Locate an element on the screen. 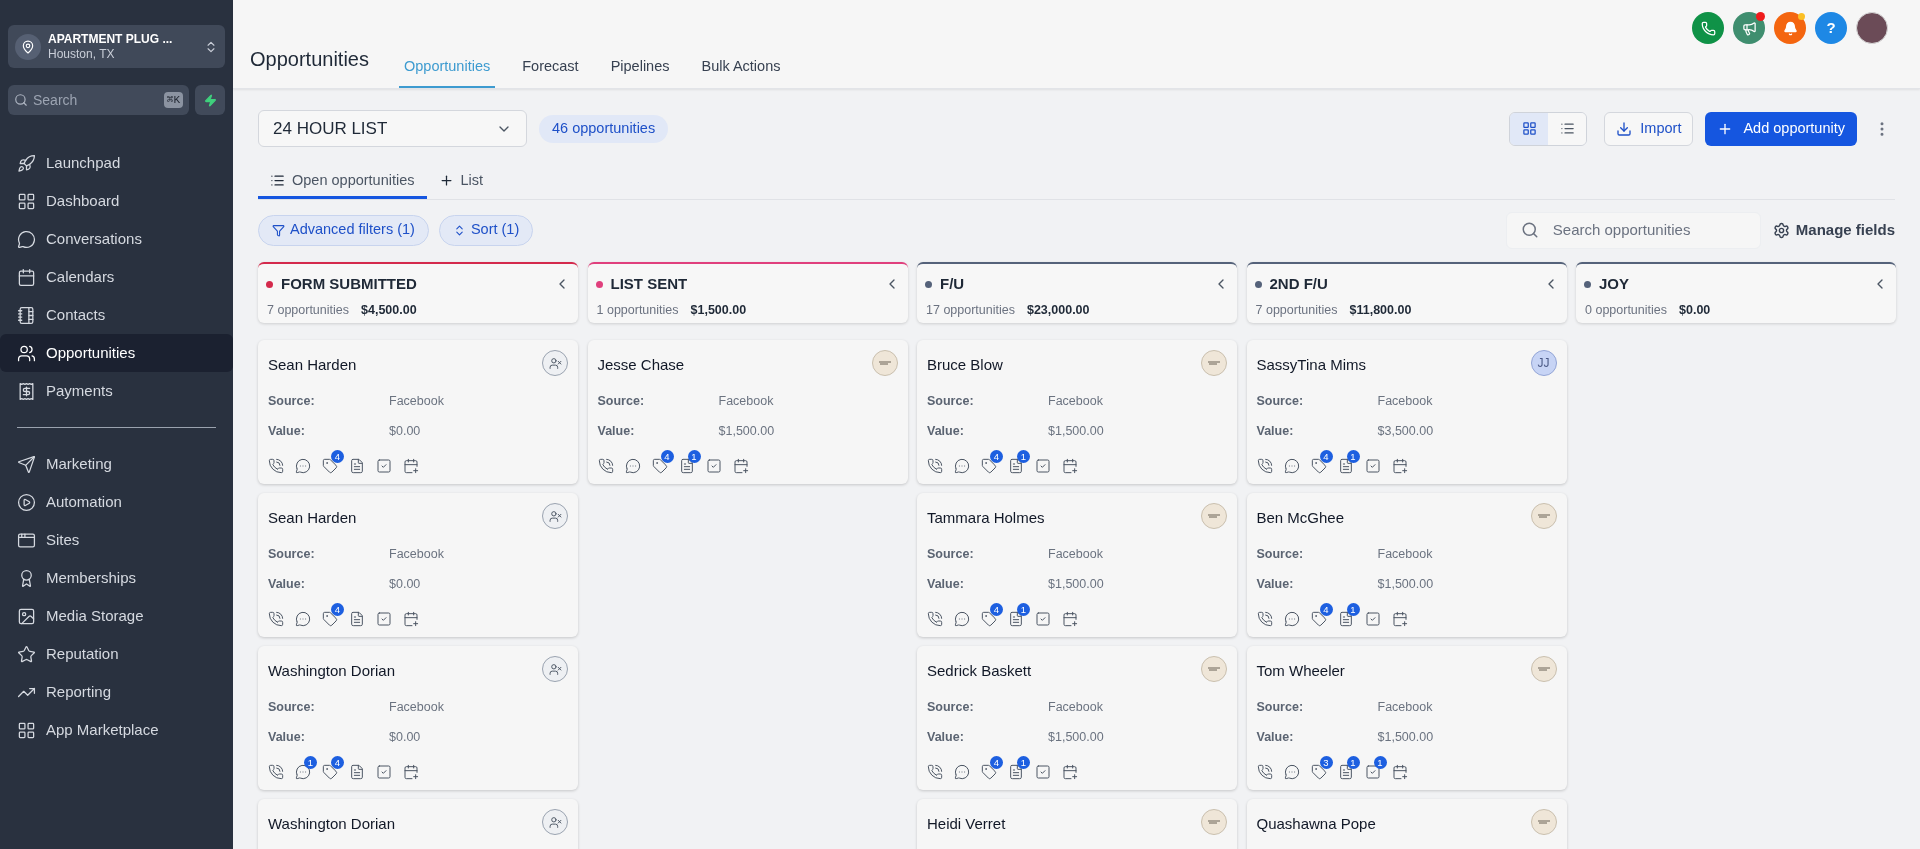 This screenshot has height=849, width=1920. sidebar-item: Reporting is located at coordinates (116, 692).